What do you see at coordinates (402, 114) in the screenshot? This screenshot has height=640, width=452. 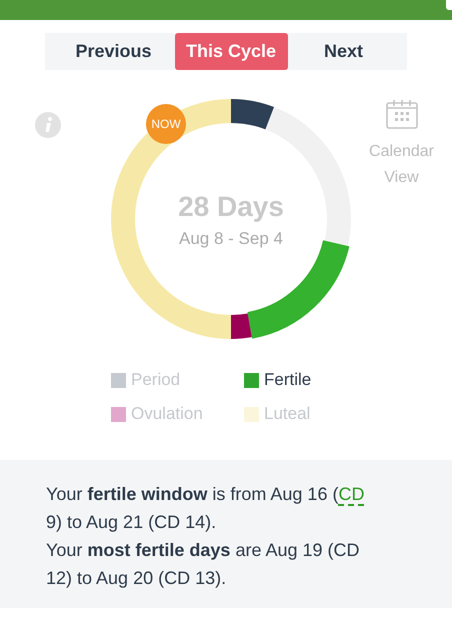 I see `calendar-icon` at bounding box center [402, 114].